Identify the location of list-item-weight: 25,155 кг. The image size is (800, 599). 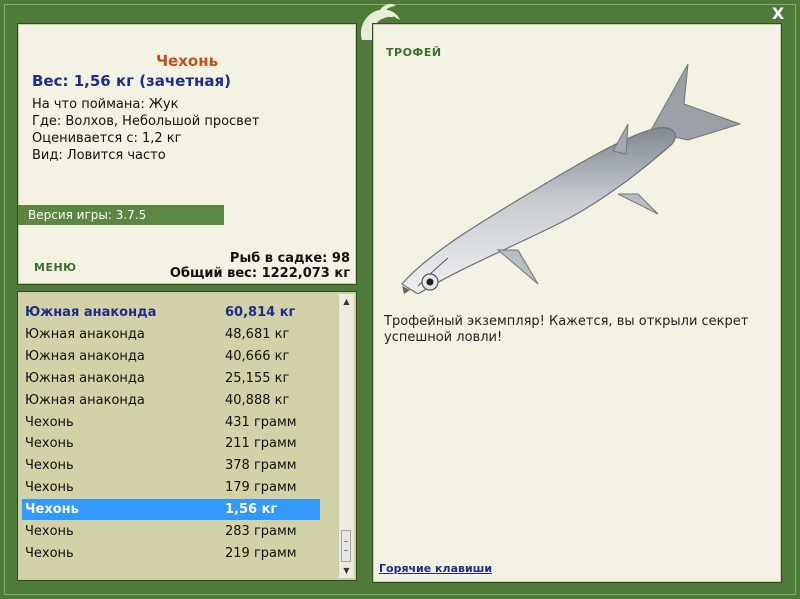
(257, 378).